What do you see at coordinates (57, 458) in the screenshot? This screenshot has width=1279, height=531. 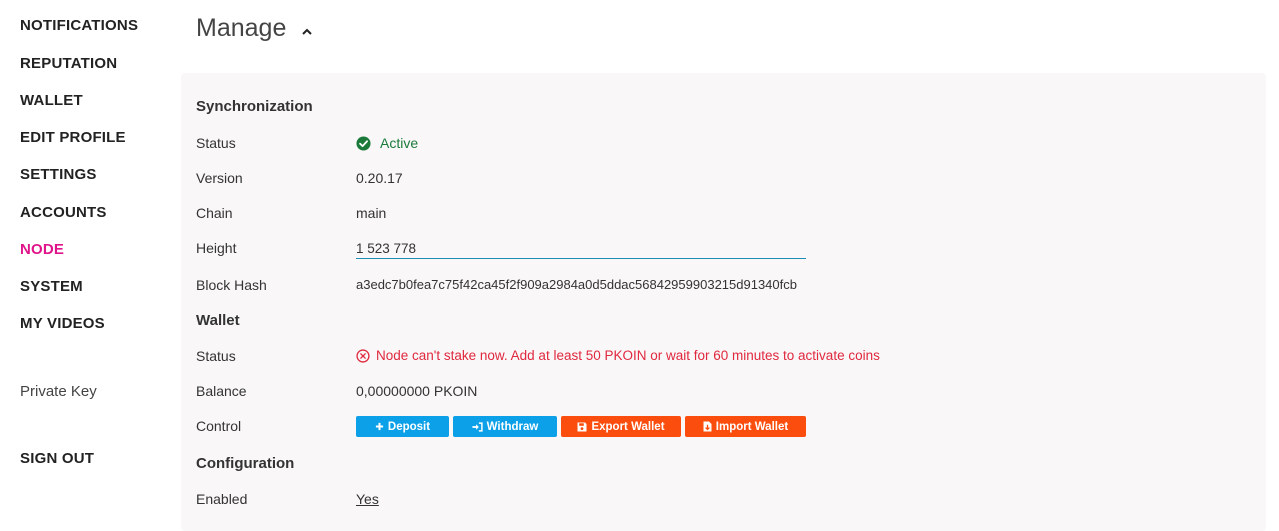 I see `sign-out-link: SIGN OUT` at bounding box center [57, 458].